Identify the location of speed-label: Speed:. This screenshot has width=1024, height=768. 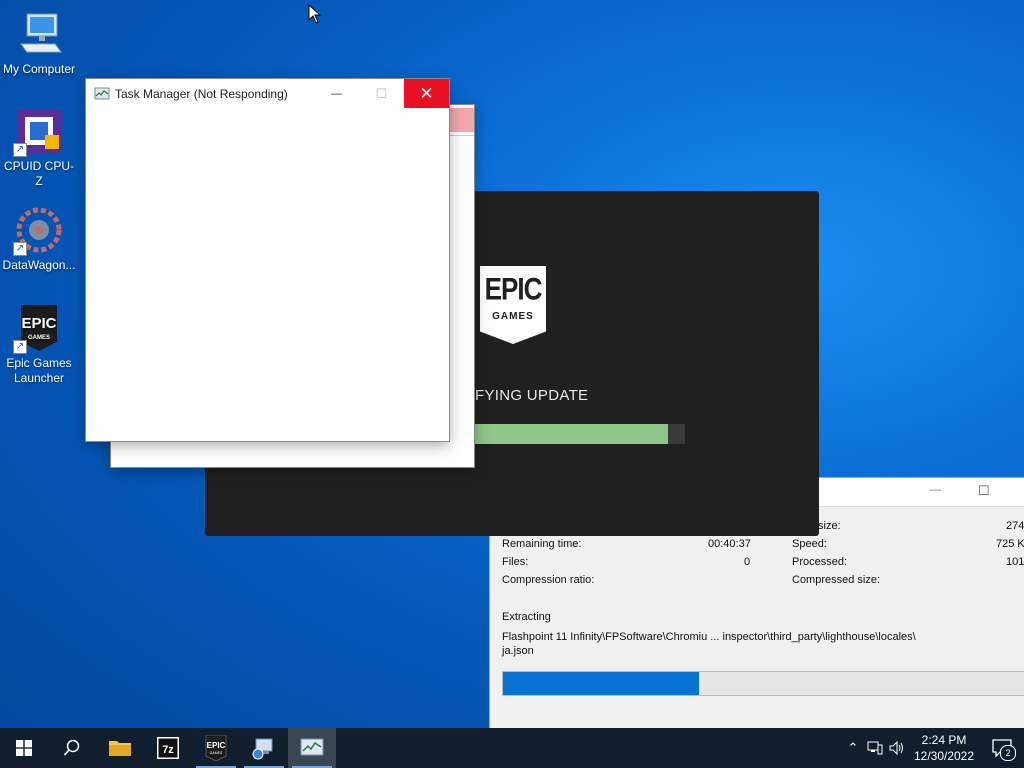
(809, 544).